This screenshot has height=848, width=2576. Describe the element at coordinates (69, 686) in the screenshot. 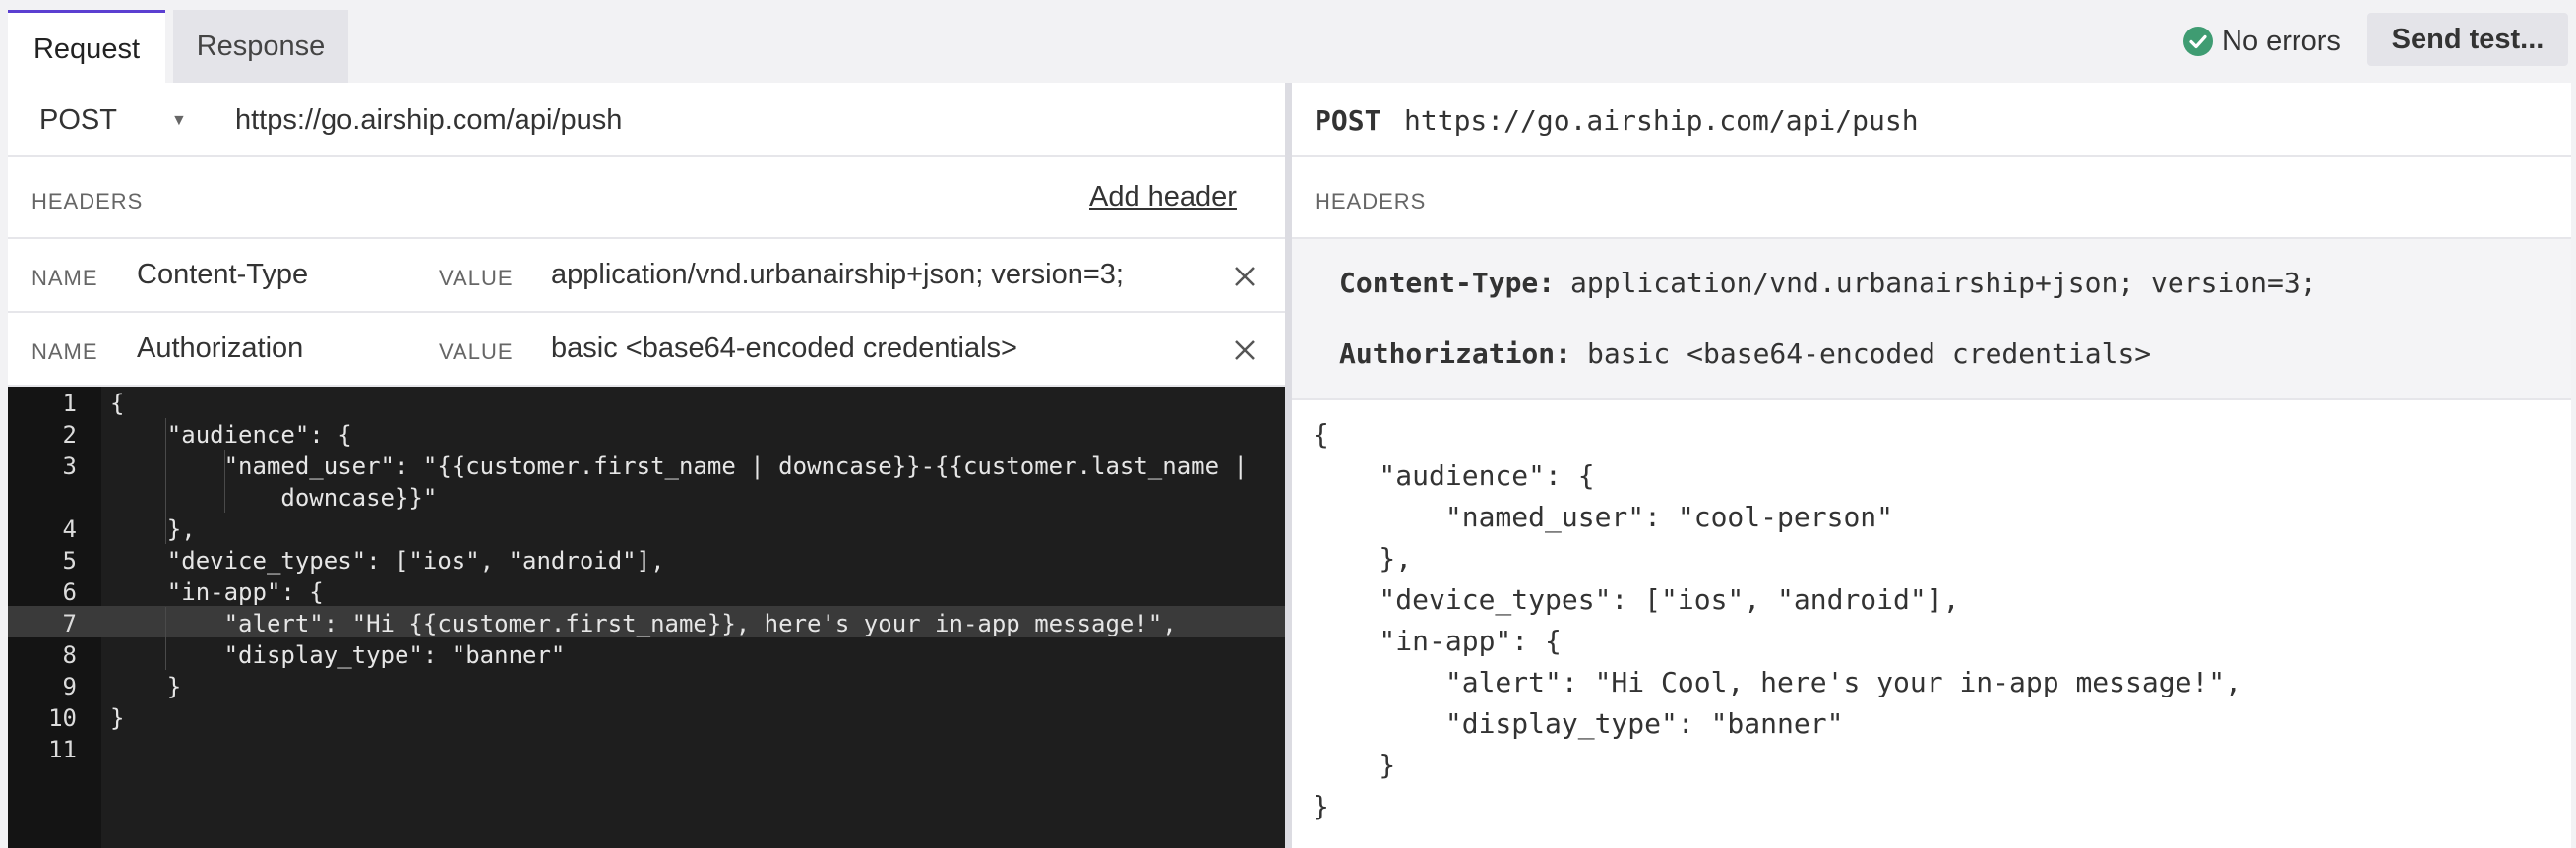

I see `line-number: 9` at that location.